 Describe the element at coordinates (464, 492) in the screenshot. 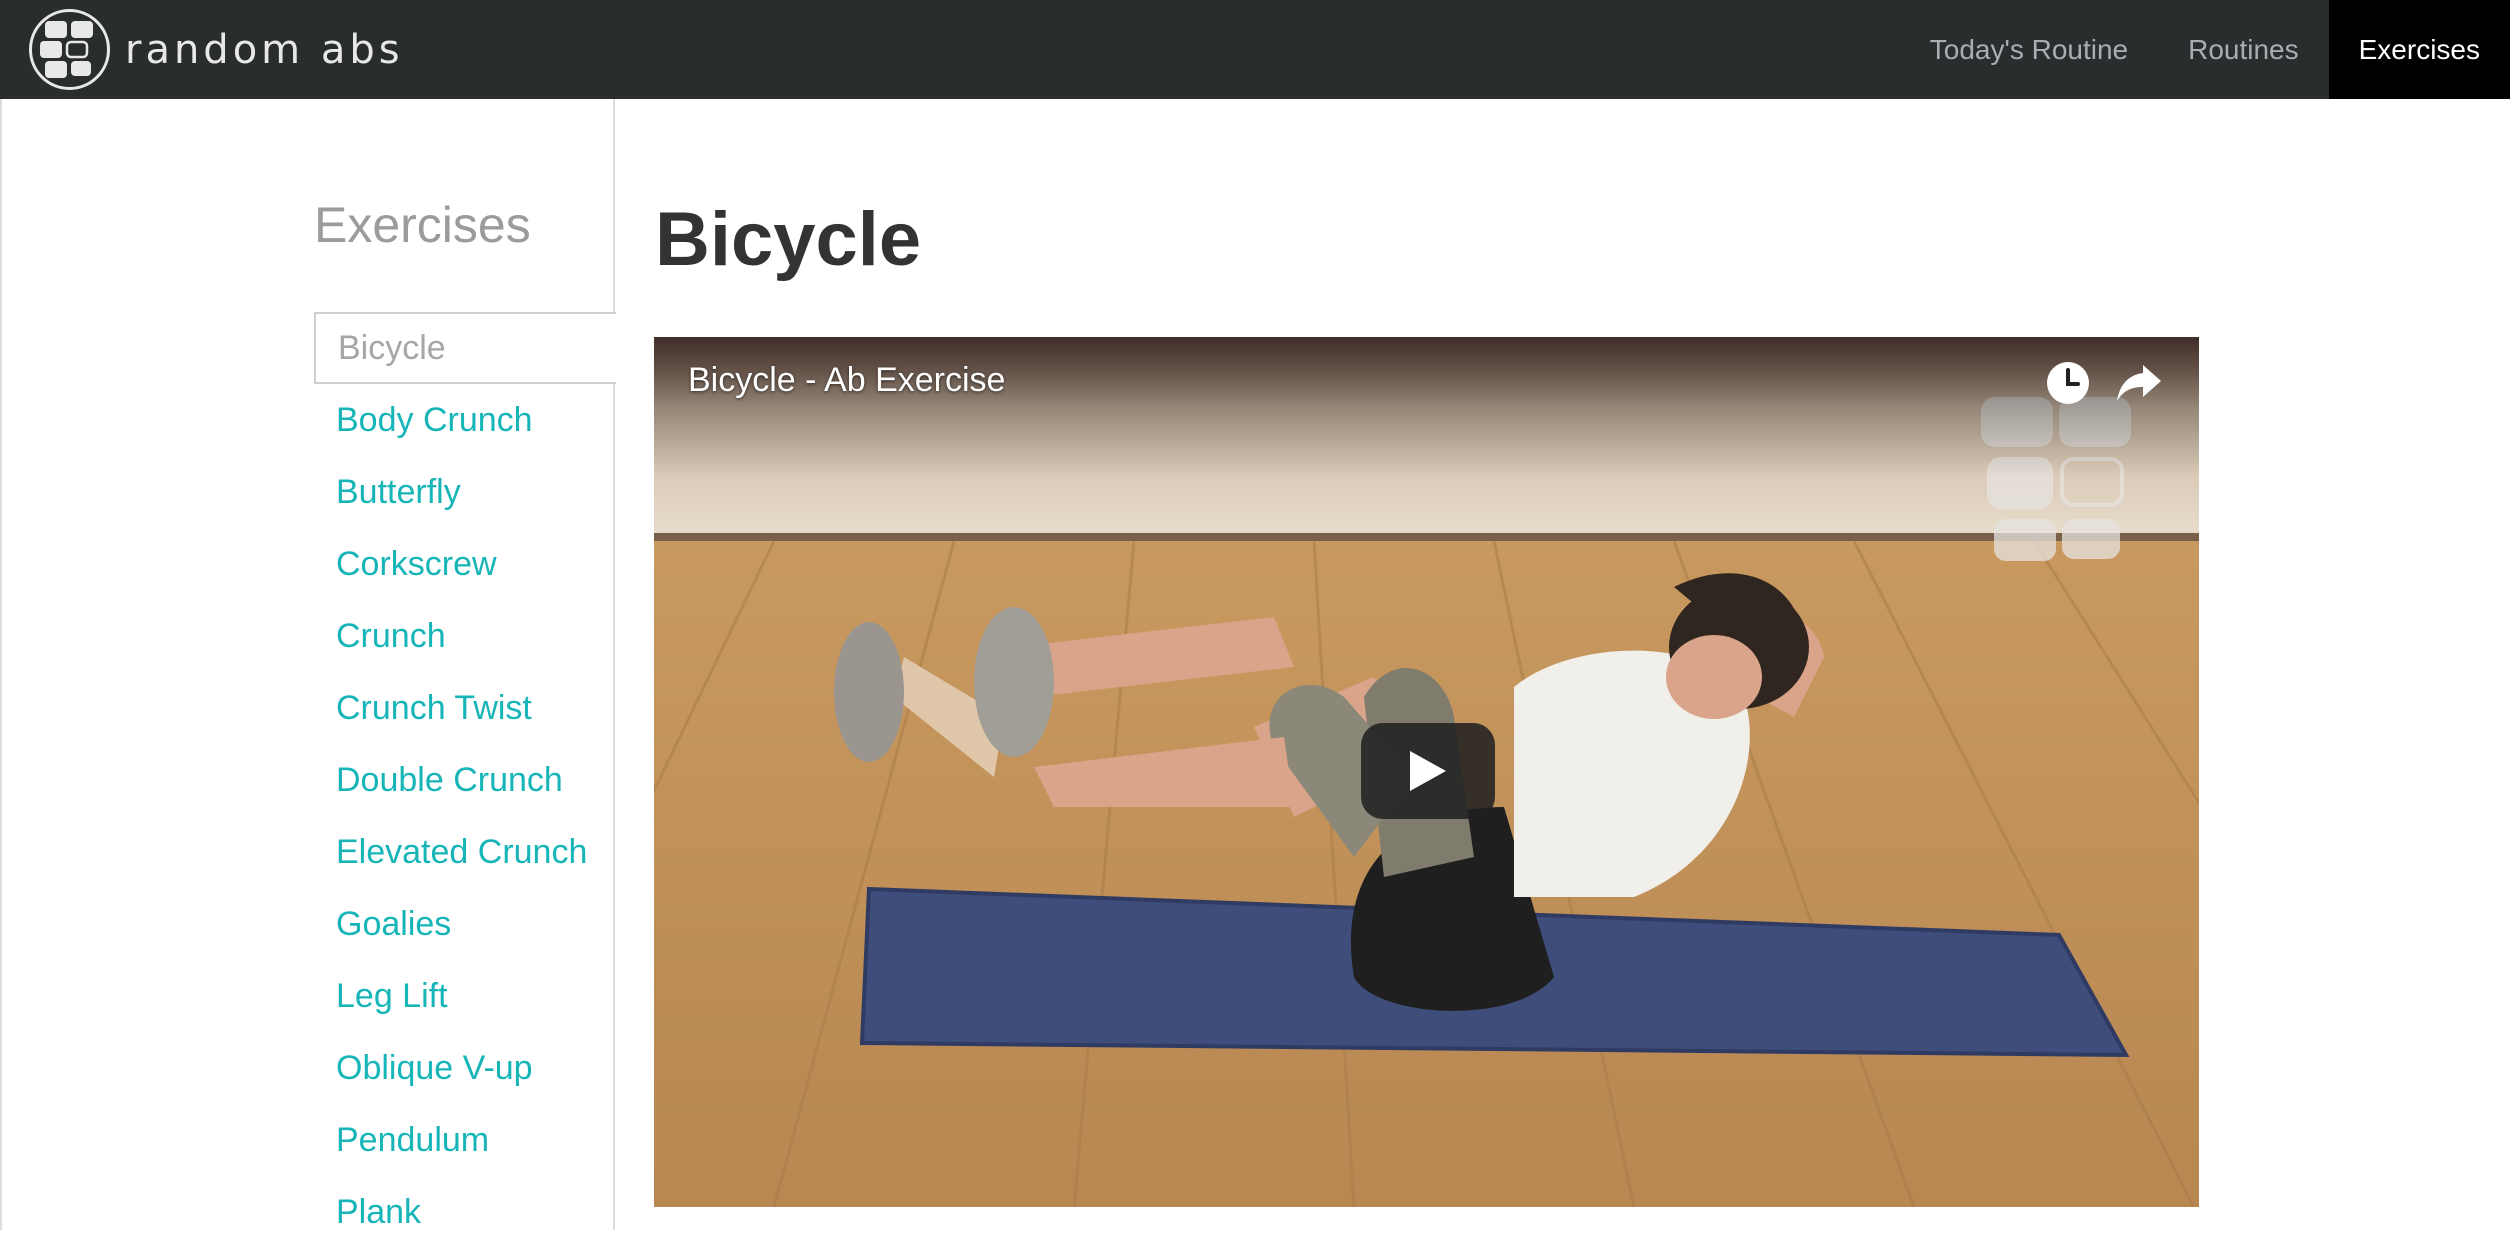

I see `sidebar-item-butterfly: Butterfly` at that location.